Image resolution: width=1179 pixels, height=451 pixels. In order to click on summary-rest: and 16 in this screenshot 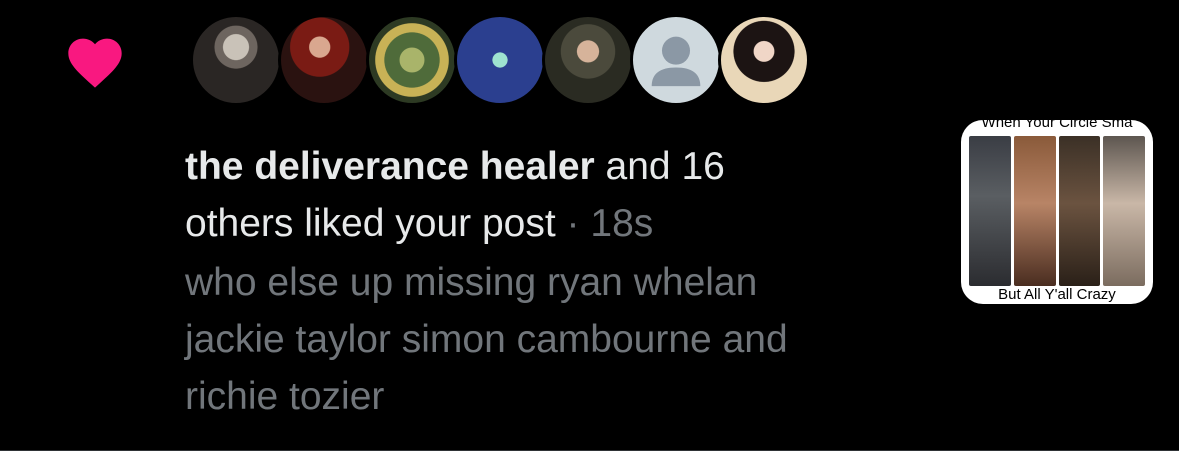, I will do `click(659, 166)`.